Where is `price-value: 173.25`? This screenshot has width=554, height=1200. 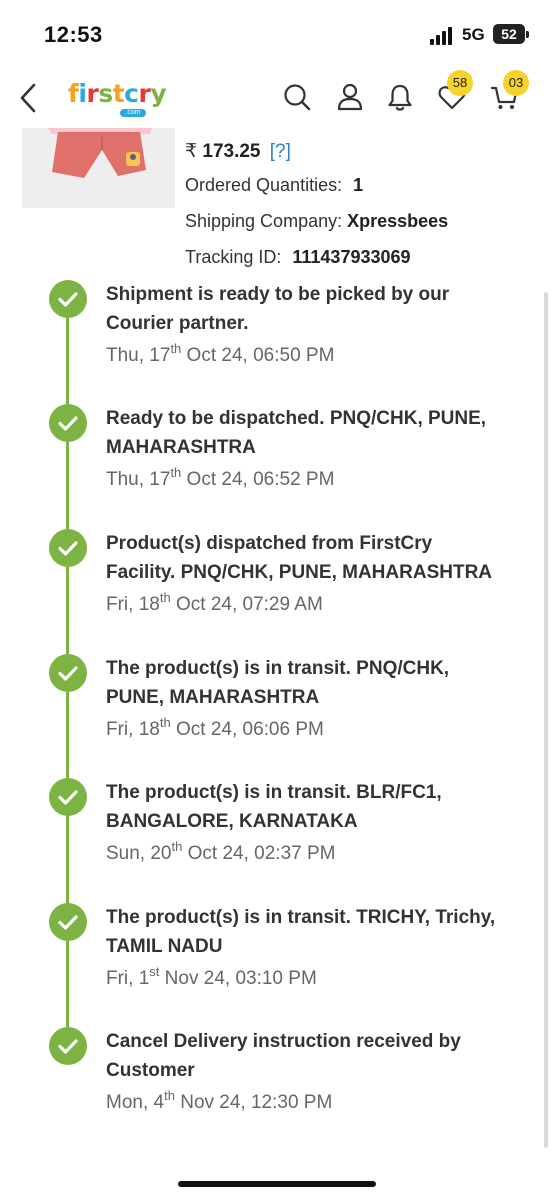
price-value: 173.25 is located at coordinates (231, 151).